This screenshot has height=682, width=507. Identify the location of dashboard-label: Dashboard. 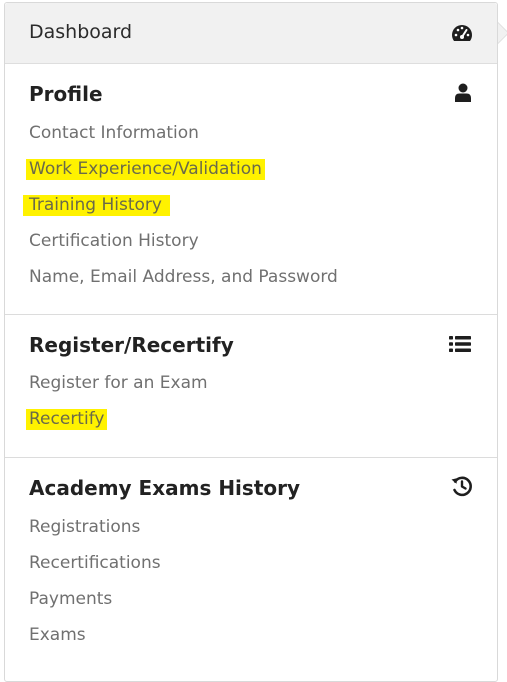
(81, 32).